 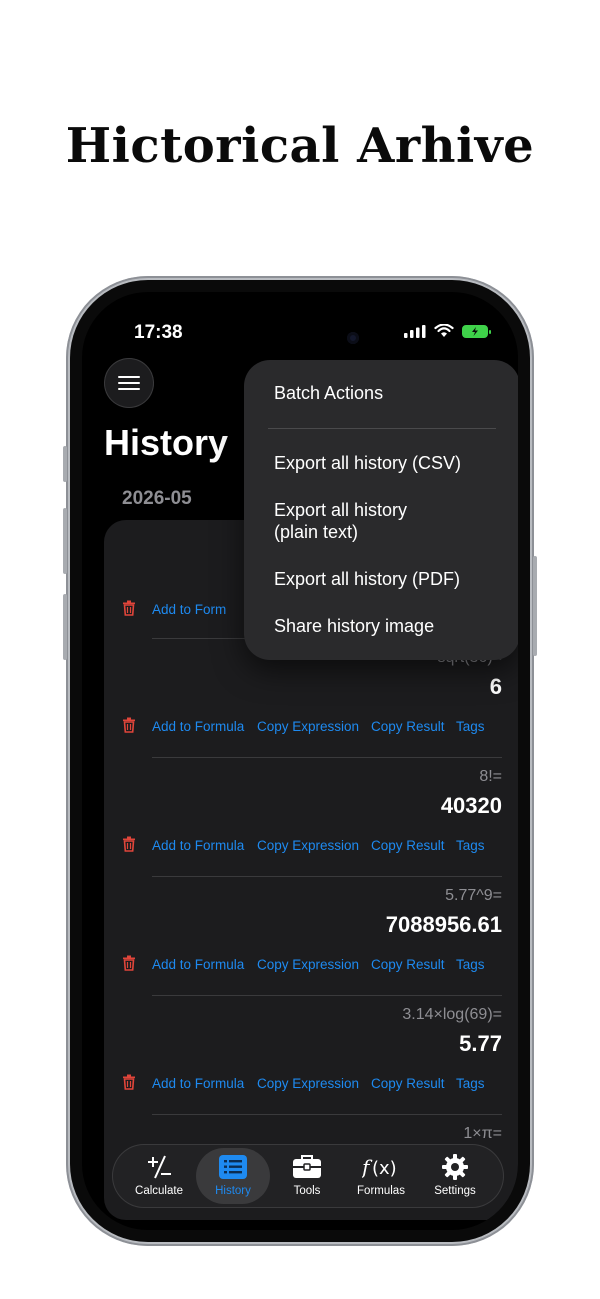 I want to click on share-history-image-item: Share history image, so click(x=354, y=626).